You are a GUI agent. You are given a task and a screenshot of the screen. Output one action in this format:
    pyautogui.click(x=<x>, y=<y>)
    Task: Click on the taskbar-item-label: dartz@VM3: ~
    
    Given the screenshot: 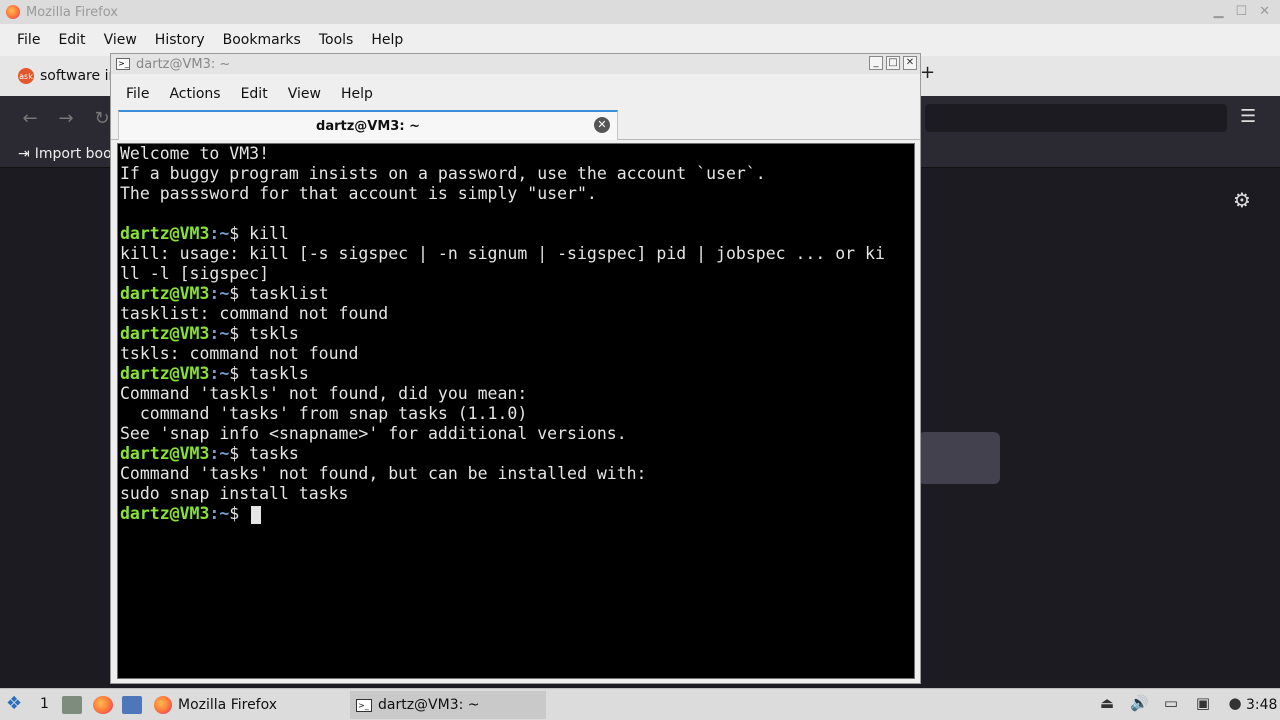 What is the action you would take?
    pyautogui.click(x=429, y=705)
    